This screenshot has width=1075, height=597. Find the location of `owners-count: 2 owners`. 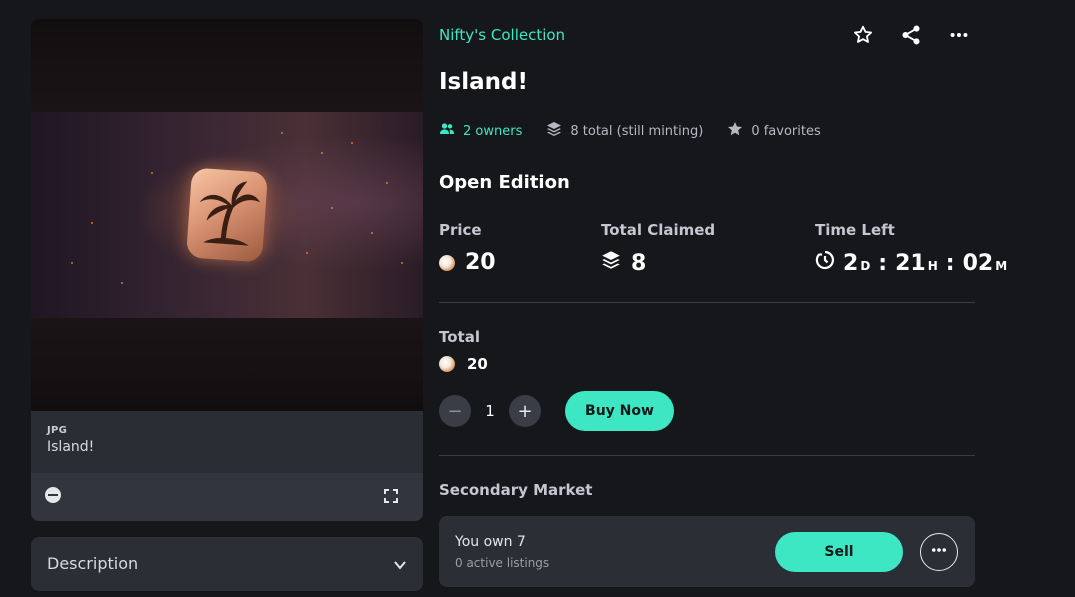

owners-count: 2 owners is located at coordinates (493, 131).